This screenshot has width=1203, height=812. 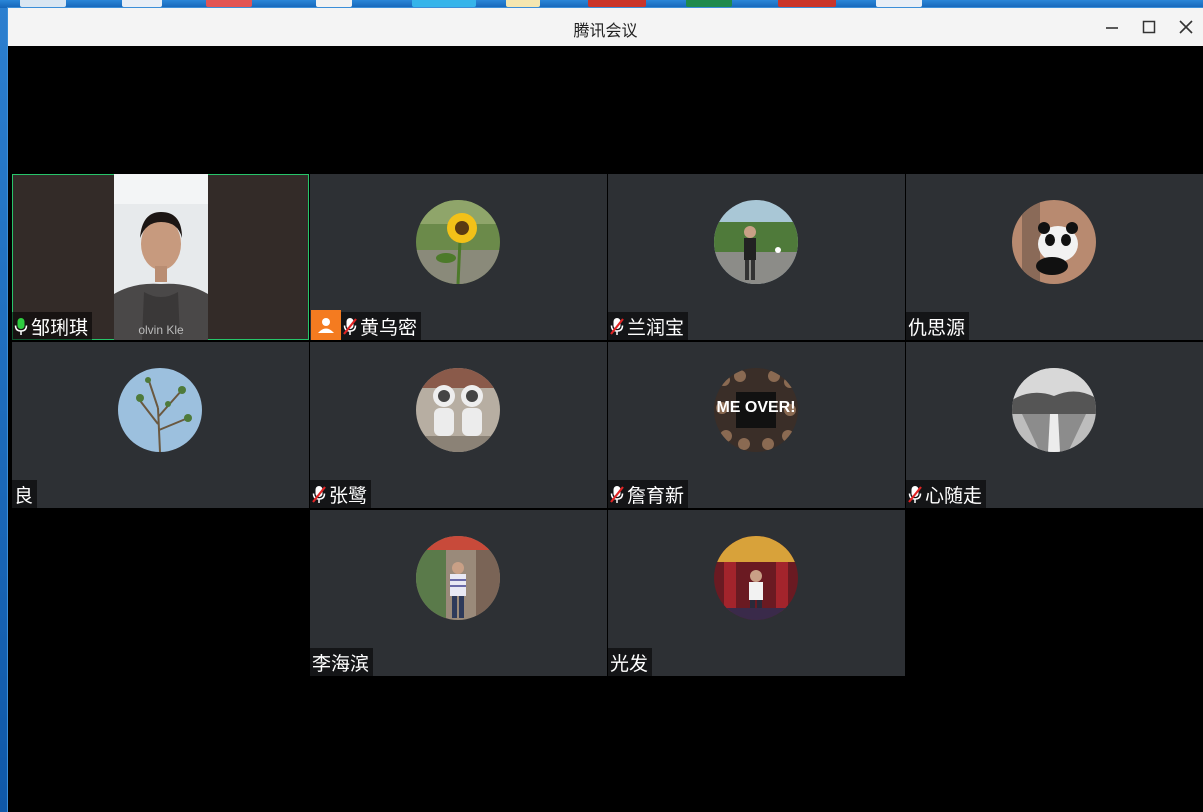 I want to click on participant-name-tag: 兰润宝, so click(x=648, y=326).